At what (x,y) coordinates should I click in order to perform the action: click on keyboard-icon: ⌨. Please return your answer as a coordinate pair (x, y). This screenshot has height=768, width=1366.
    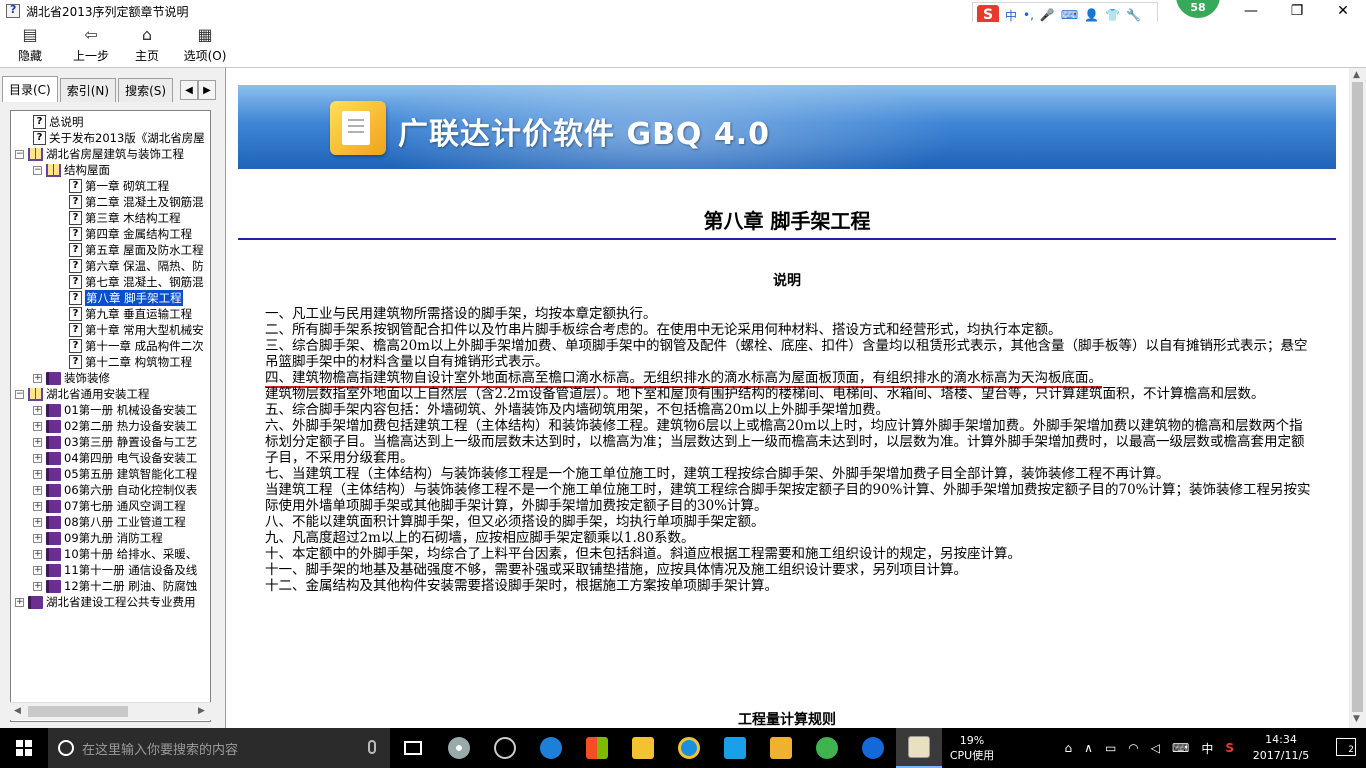
    Looking at the image, I should click on (1180, 748).